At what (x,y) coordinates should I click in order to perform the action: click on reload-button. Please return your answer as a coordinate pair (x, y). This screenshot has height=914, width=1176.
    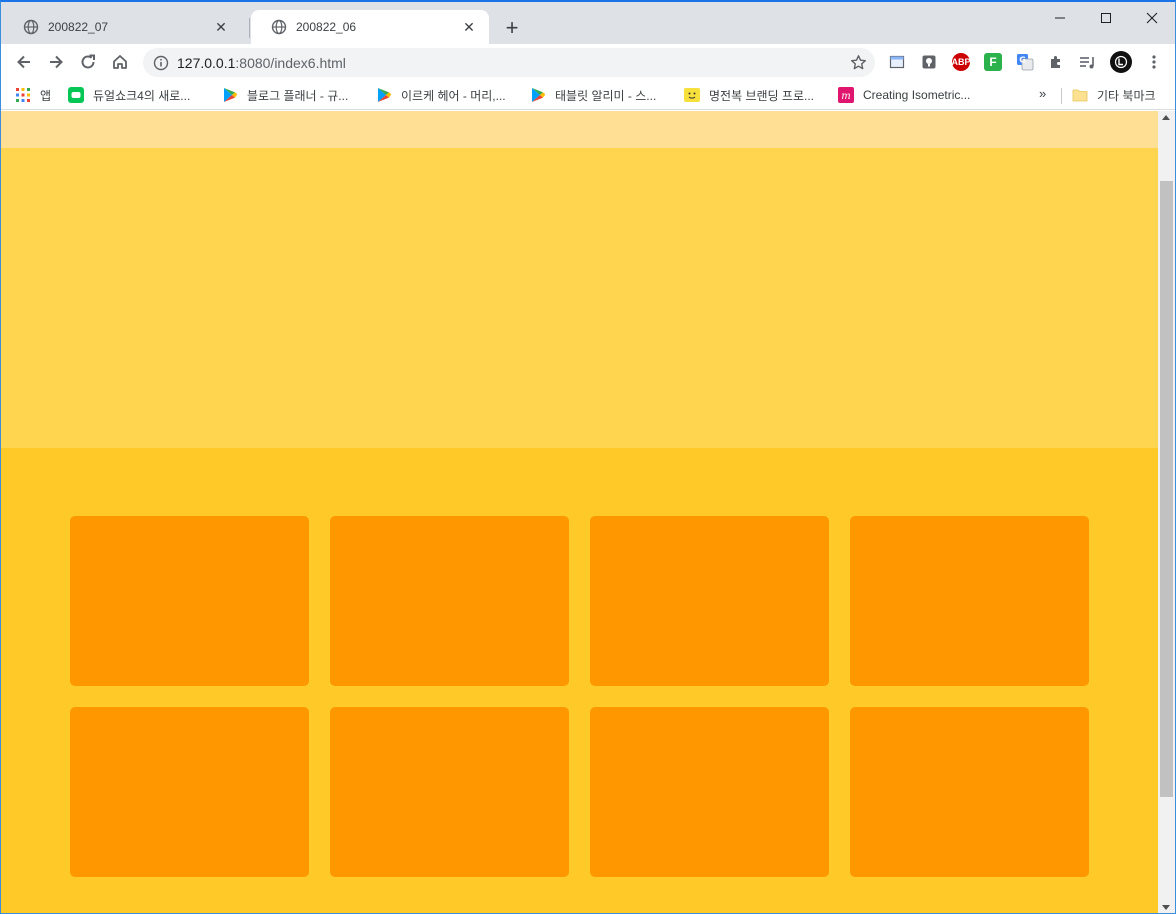
    Looking at the image, I should click on (88, 62).